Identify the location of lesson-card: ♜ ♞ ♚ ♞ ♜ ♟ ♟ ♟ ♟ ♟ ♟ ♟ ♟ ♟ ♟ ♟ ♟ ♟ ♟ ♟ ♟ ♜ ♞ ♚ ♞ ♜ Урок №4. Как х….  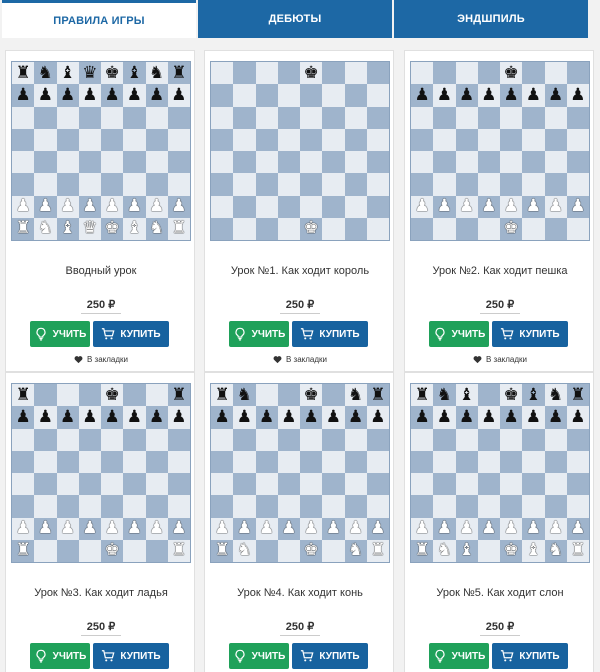
(299, 522).